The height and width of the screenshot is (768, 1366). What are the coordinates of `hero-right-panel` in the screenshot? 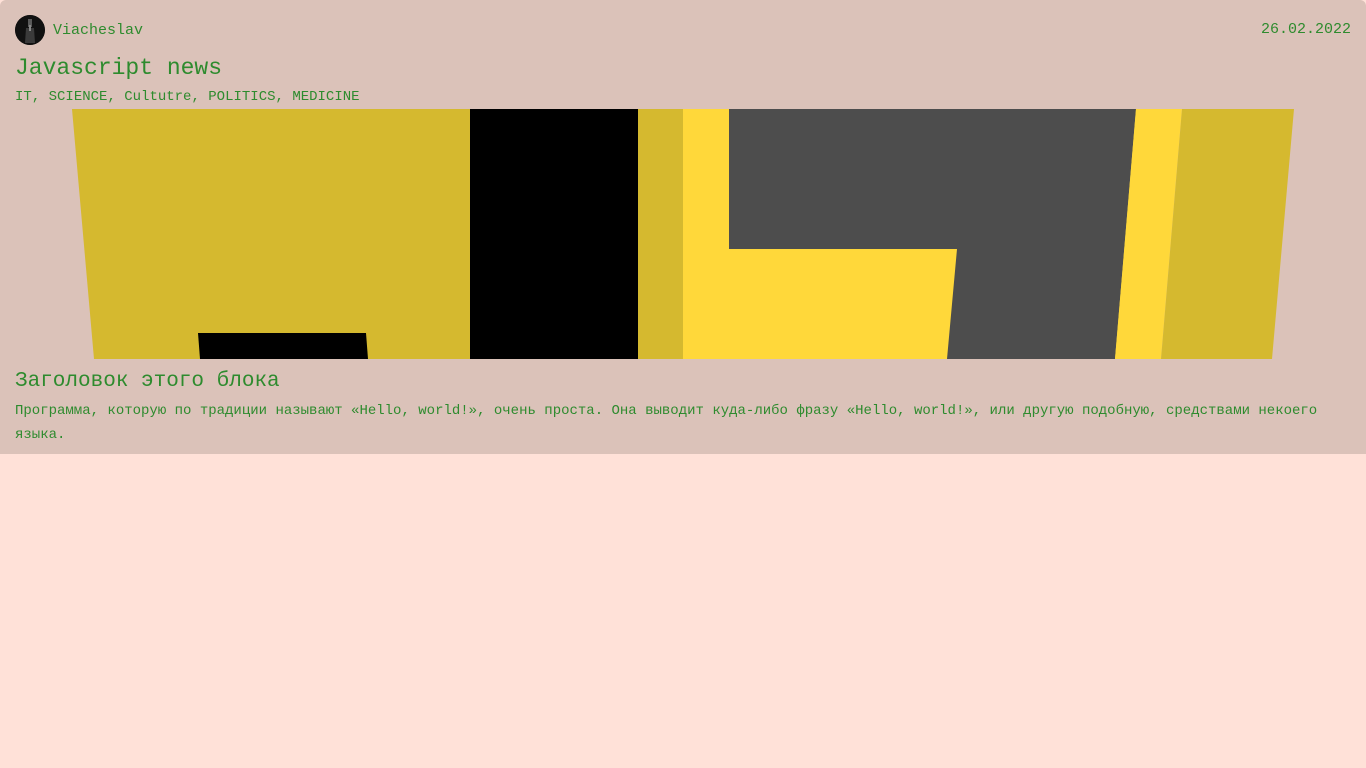 It's located at (1227, 234).